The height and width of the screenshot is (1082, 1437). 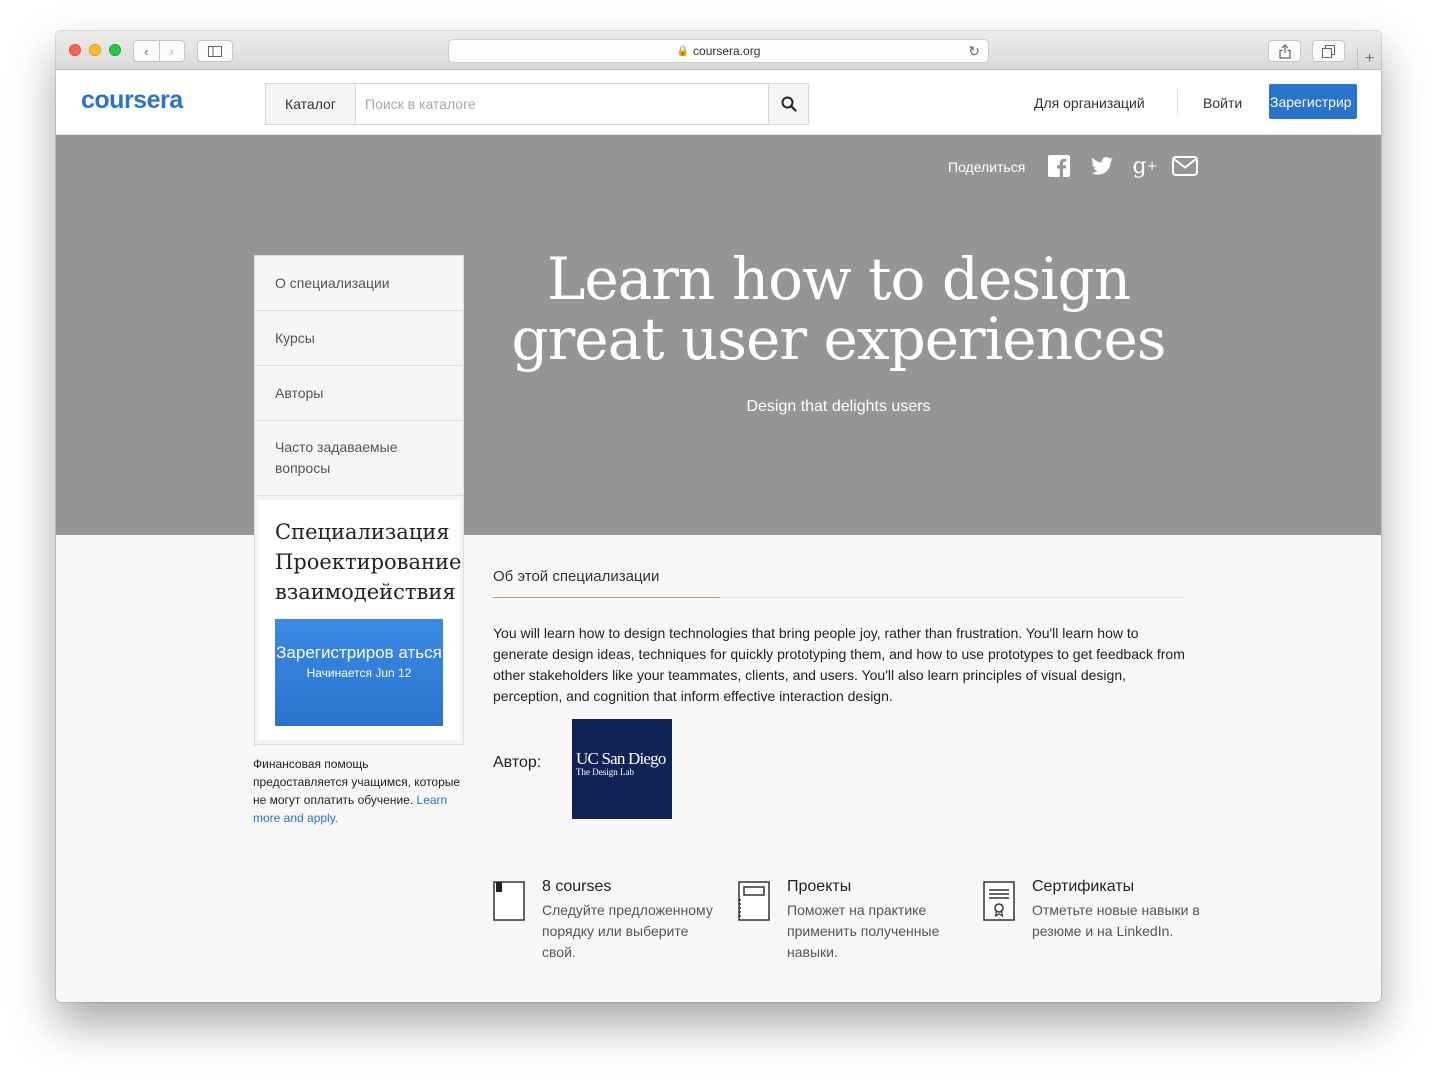 I want to click on minimize-window-button, so click(x=95, y=50).